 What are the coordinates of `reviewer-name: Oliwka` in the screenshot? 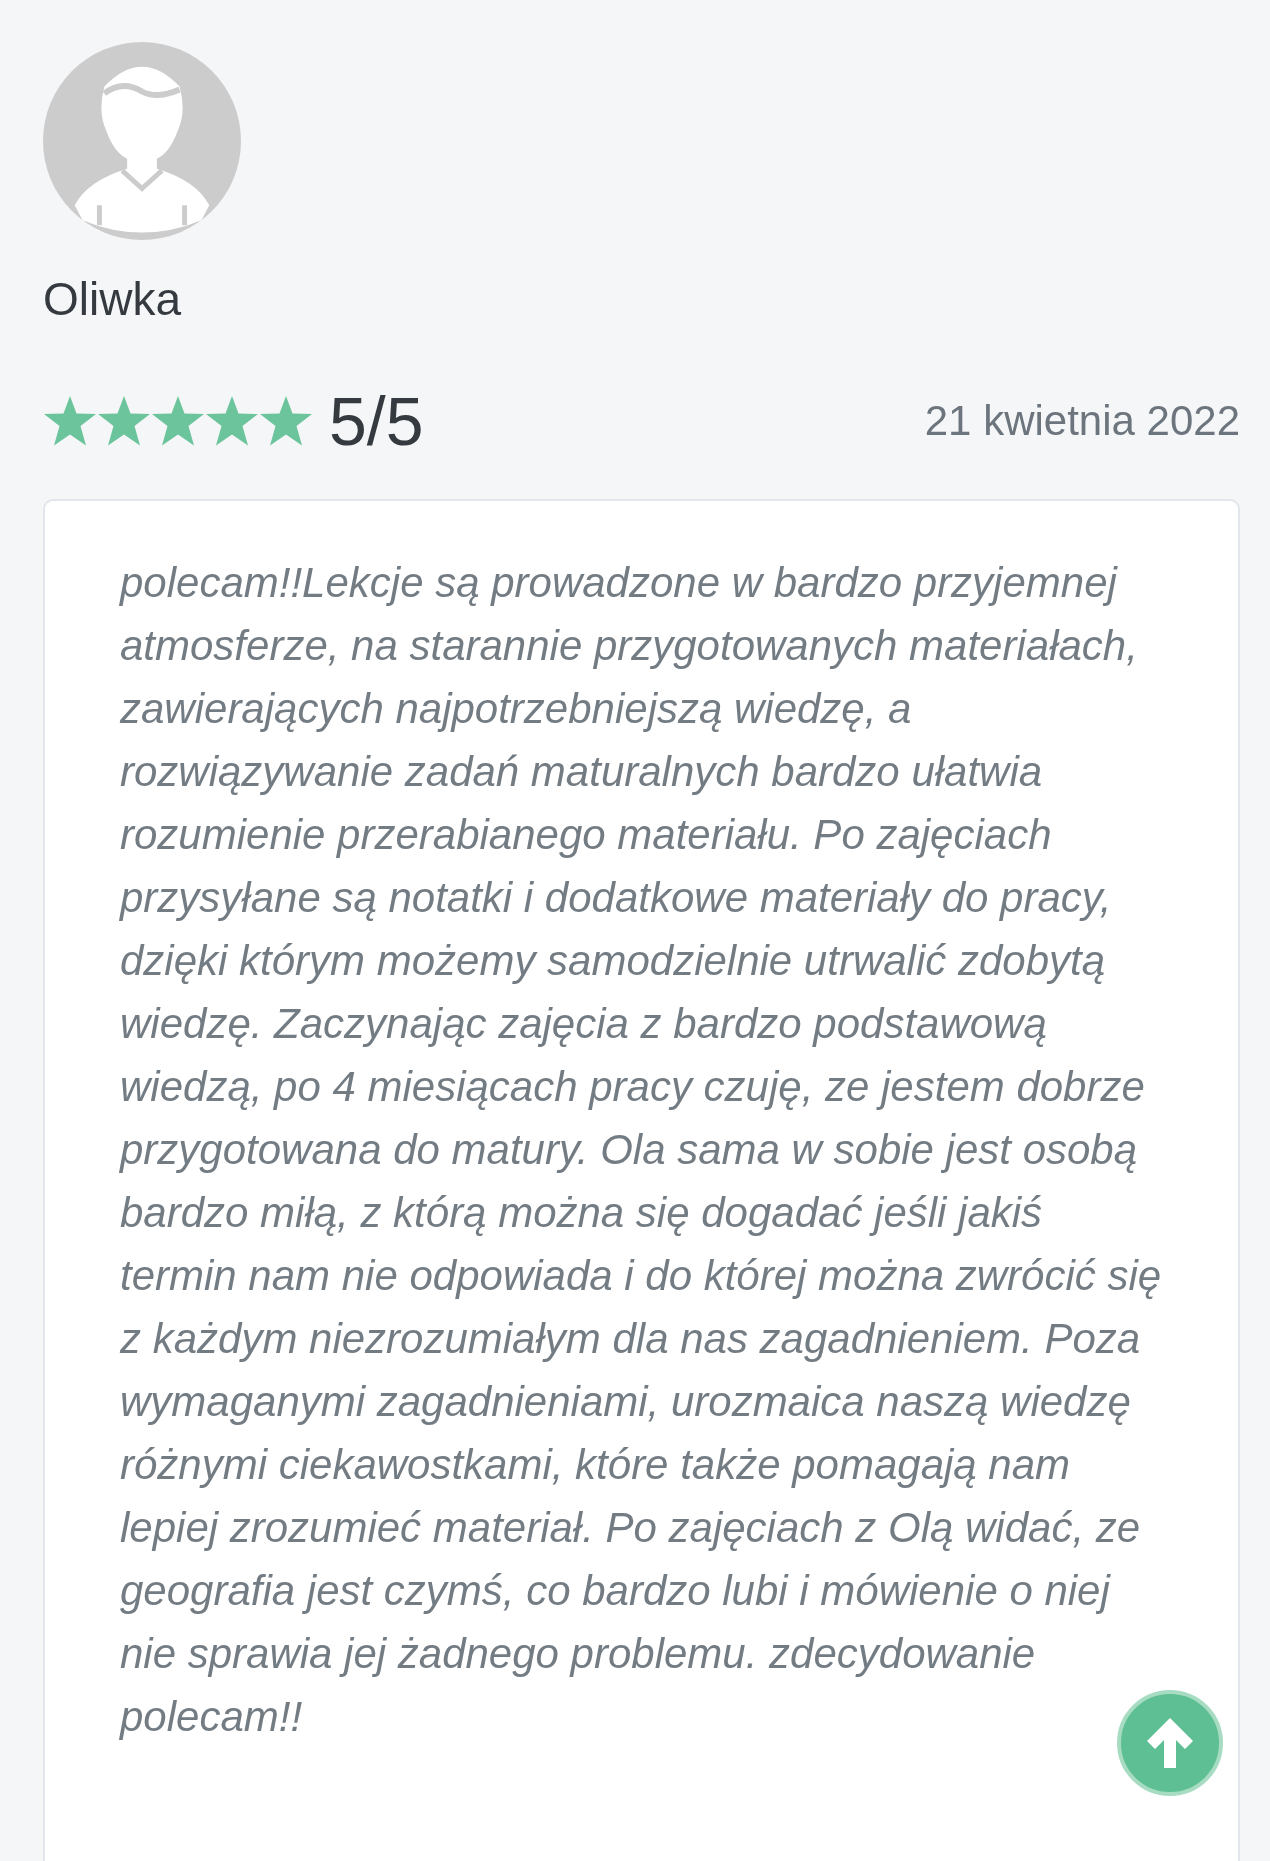 It's located at (113, 299).